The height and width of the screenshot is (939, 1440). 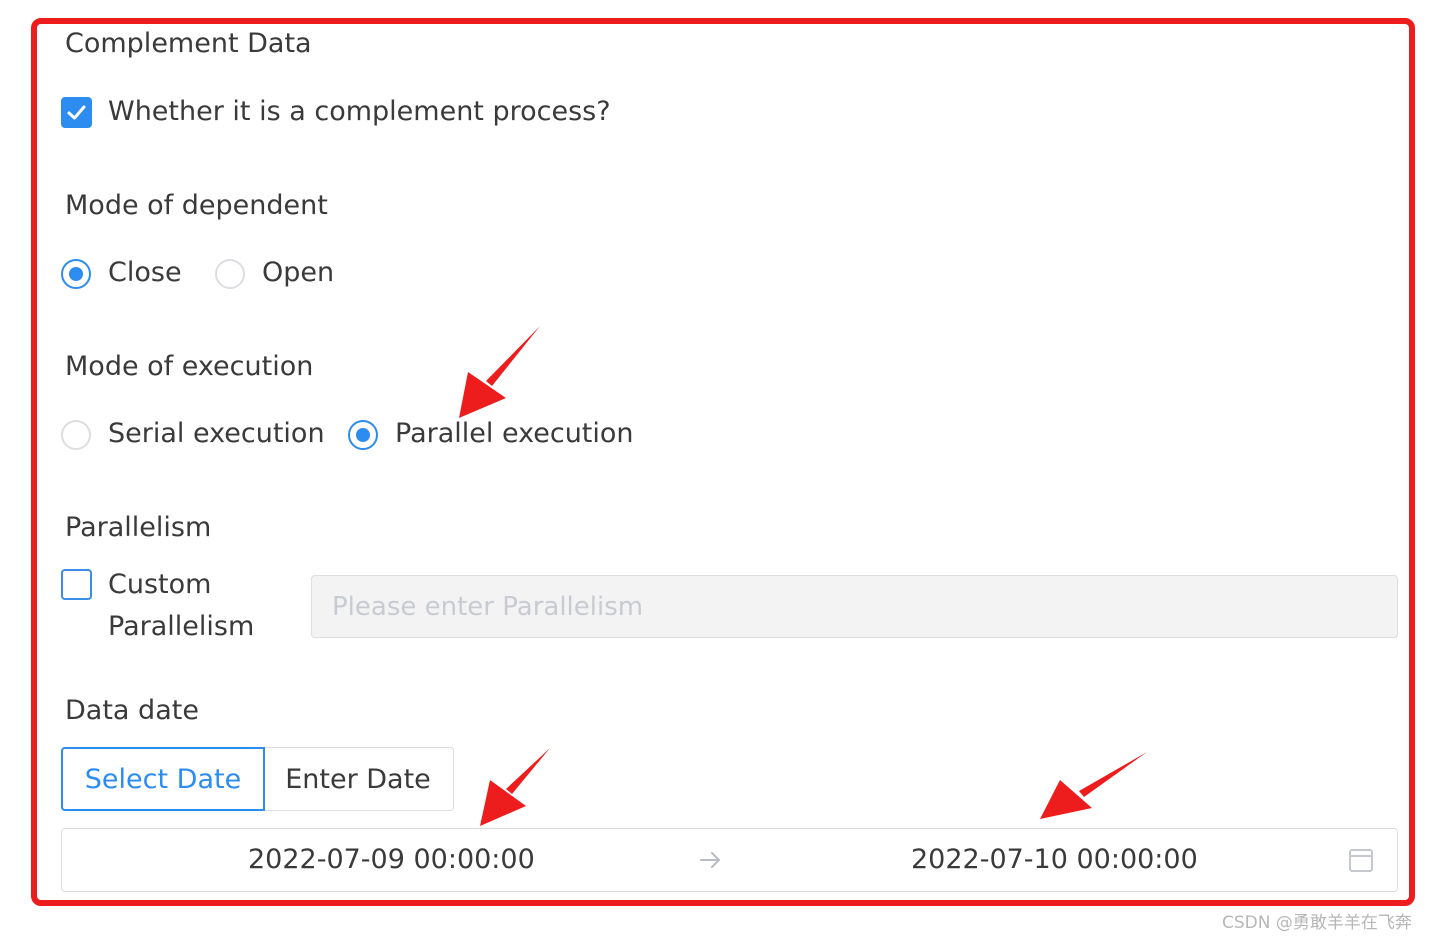 I want to click on radio-dependent-open, so click(x=230, y=274).